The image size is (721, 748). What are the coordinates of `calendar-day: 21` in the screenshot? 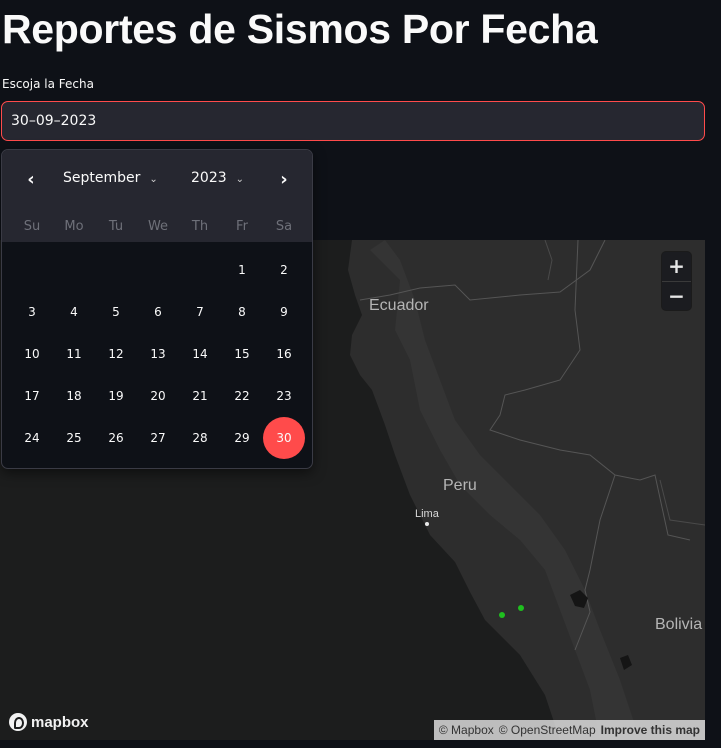 It's located at (200, 396).